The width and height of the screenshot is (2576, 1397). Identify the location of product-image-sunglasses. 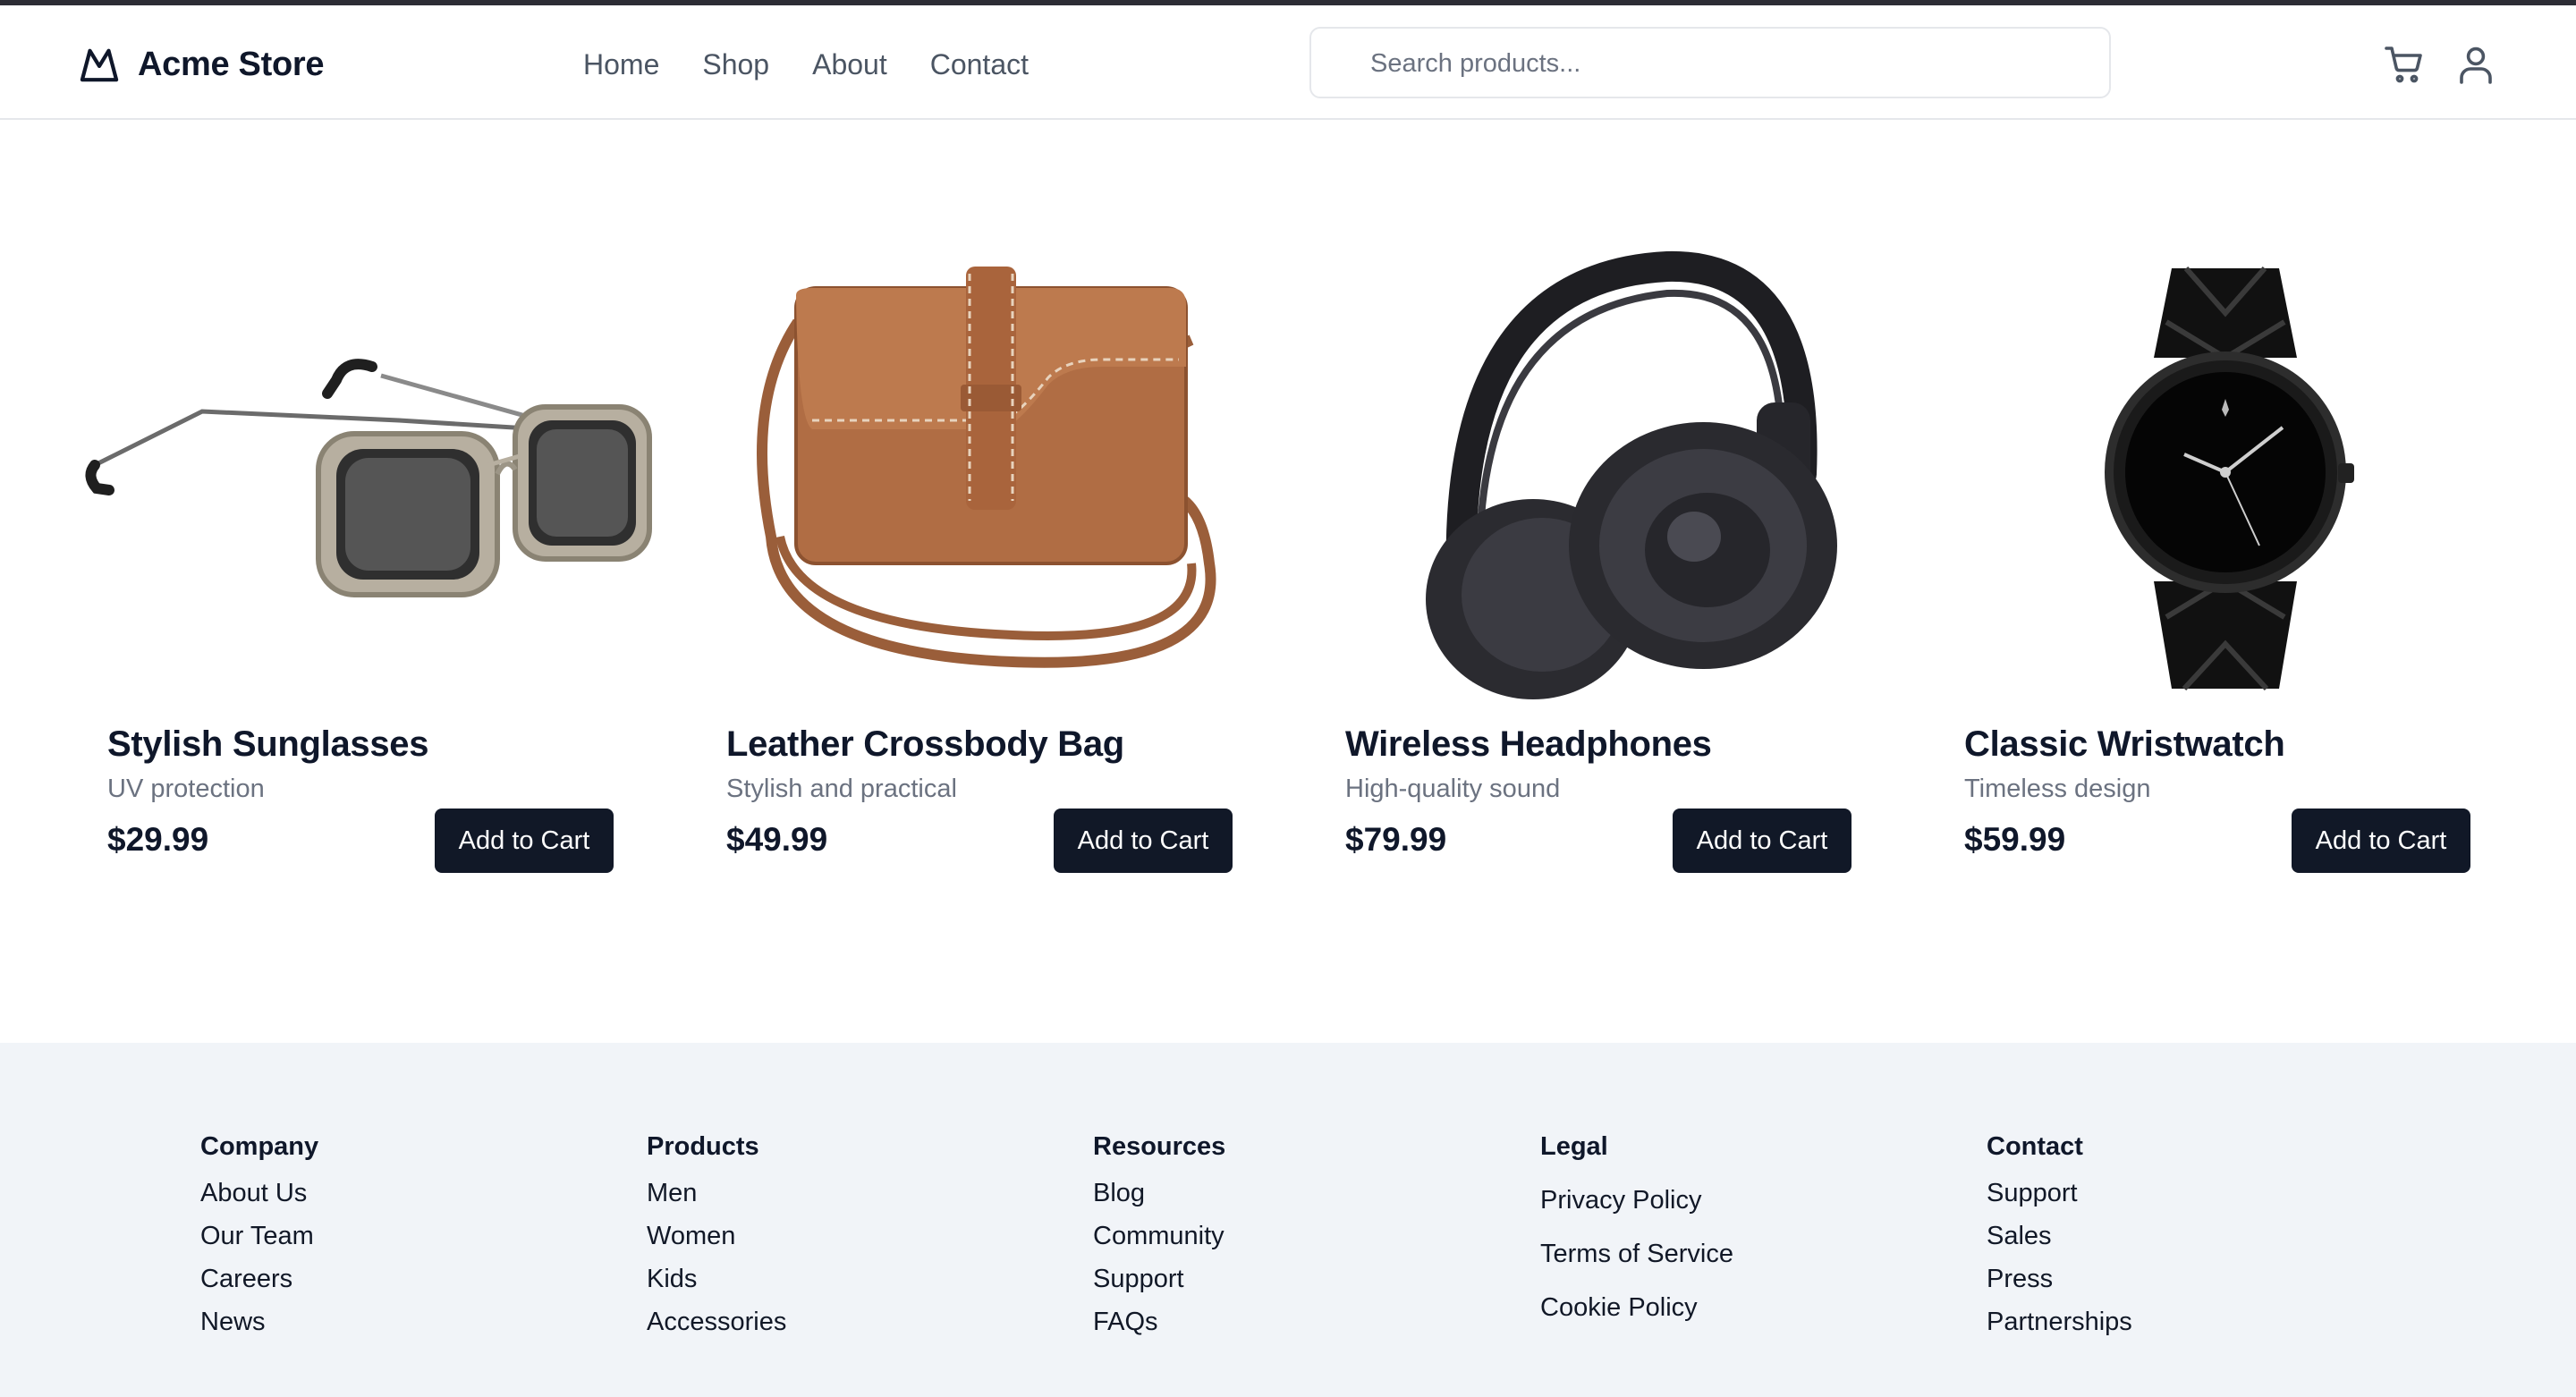
(381, 474).